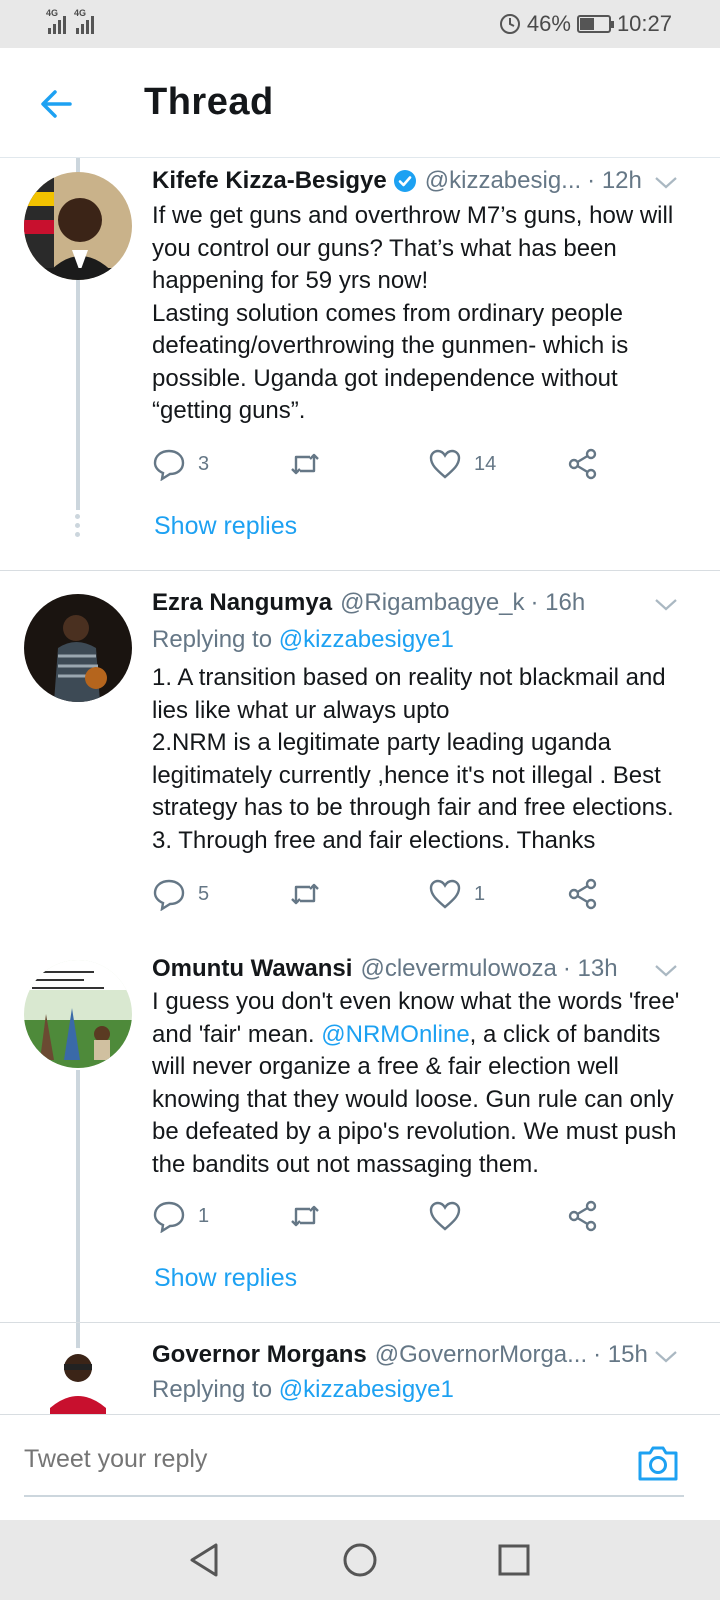 Image resolution: width=720 pixels, height=1600 pixels. I want to click on signal-icon: 4G, so click(56, 21).